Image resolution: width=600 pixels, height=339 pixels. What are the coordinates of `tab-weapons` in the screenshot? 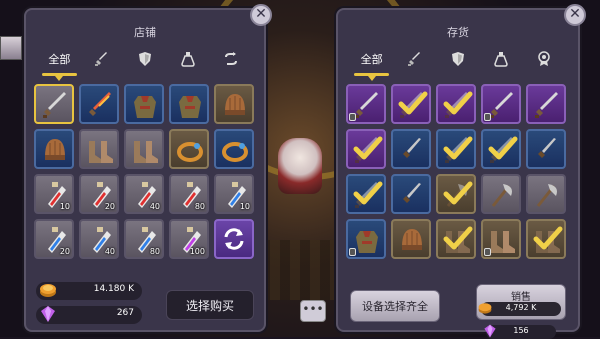 It's located at (102, 59).